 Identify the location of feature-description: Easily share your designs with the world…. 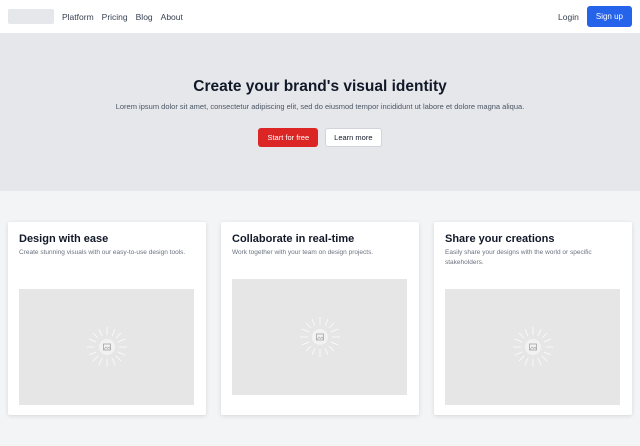
(518, 257).